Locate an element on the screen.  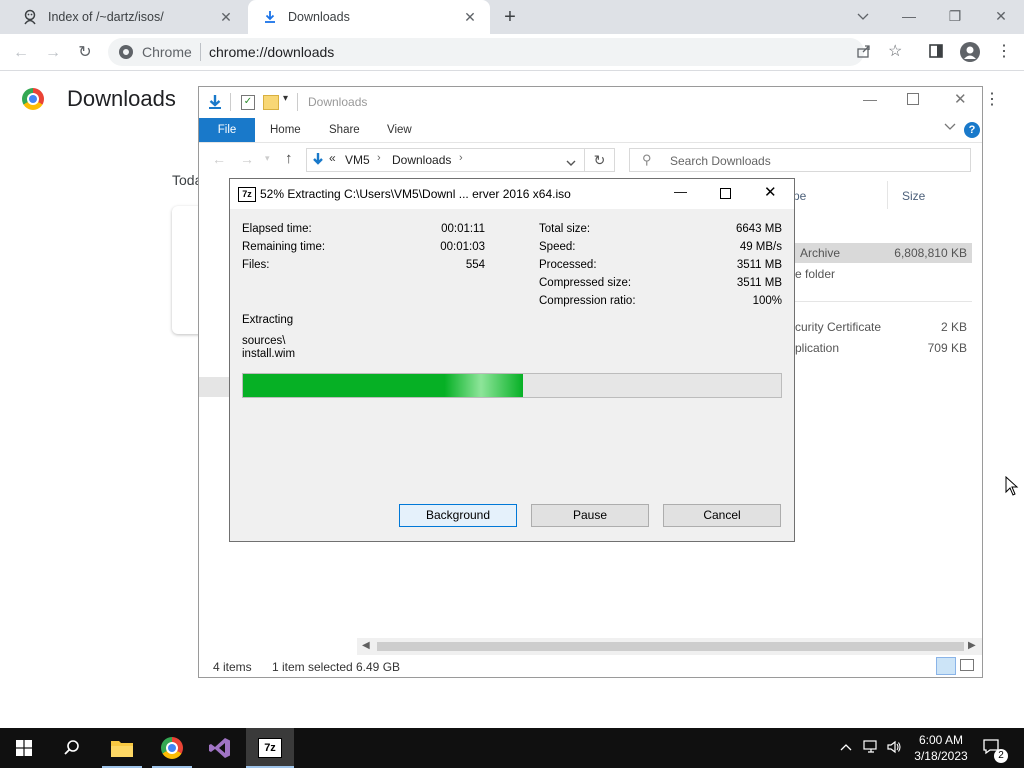
cancel-button: Cancel is located at coordinates (722, 515).